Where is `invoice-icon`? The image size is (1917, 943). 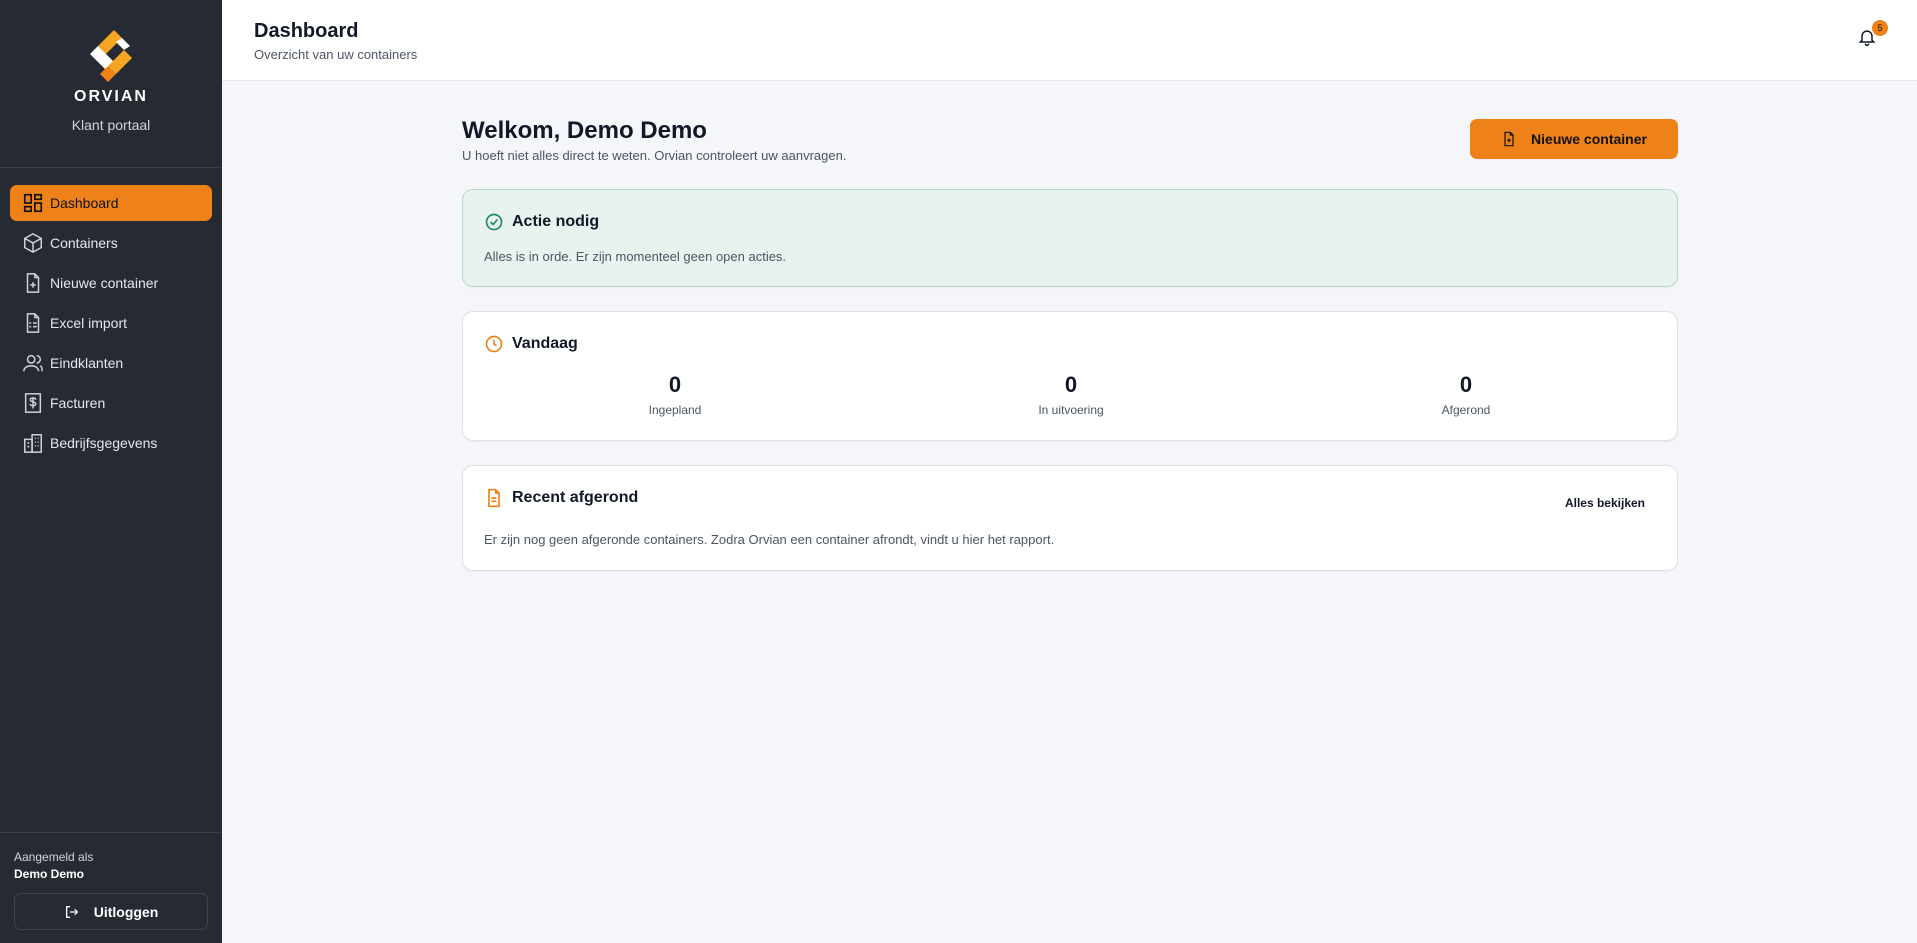
invoice-icon is located at coordinates (33, 403).